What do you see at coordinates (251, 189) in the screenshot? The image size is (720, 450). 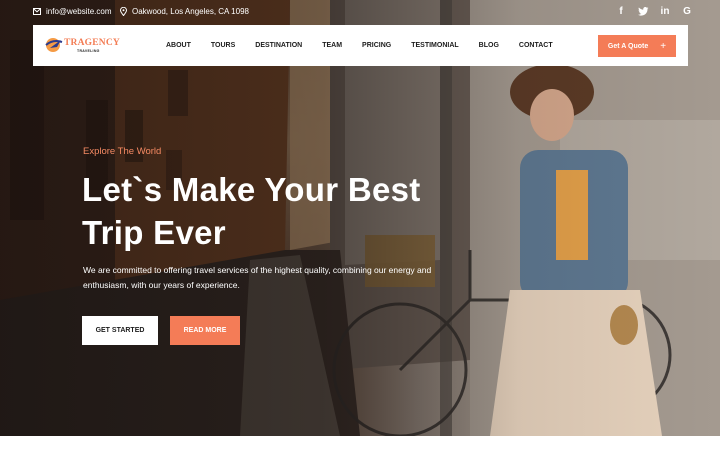 I see `headline-line-1: Let`s Make Your Best` at bounding box center [251, 189].